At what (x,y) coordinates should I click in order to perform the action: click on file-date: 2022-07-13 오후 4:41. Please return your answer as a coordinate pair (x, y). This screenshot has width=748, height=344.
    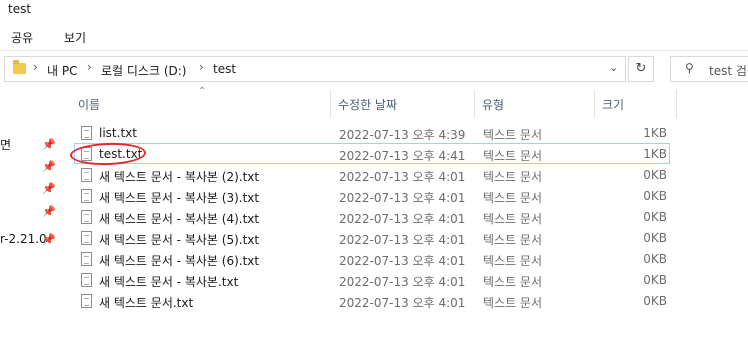
    Looking at the image, I should click on (402, 156).